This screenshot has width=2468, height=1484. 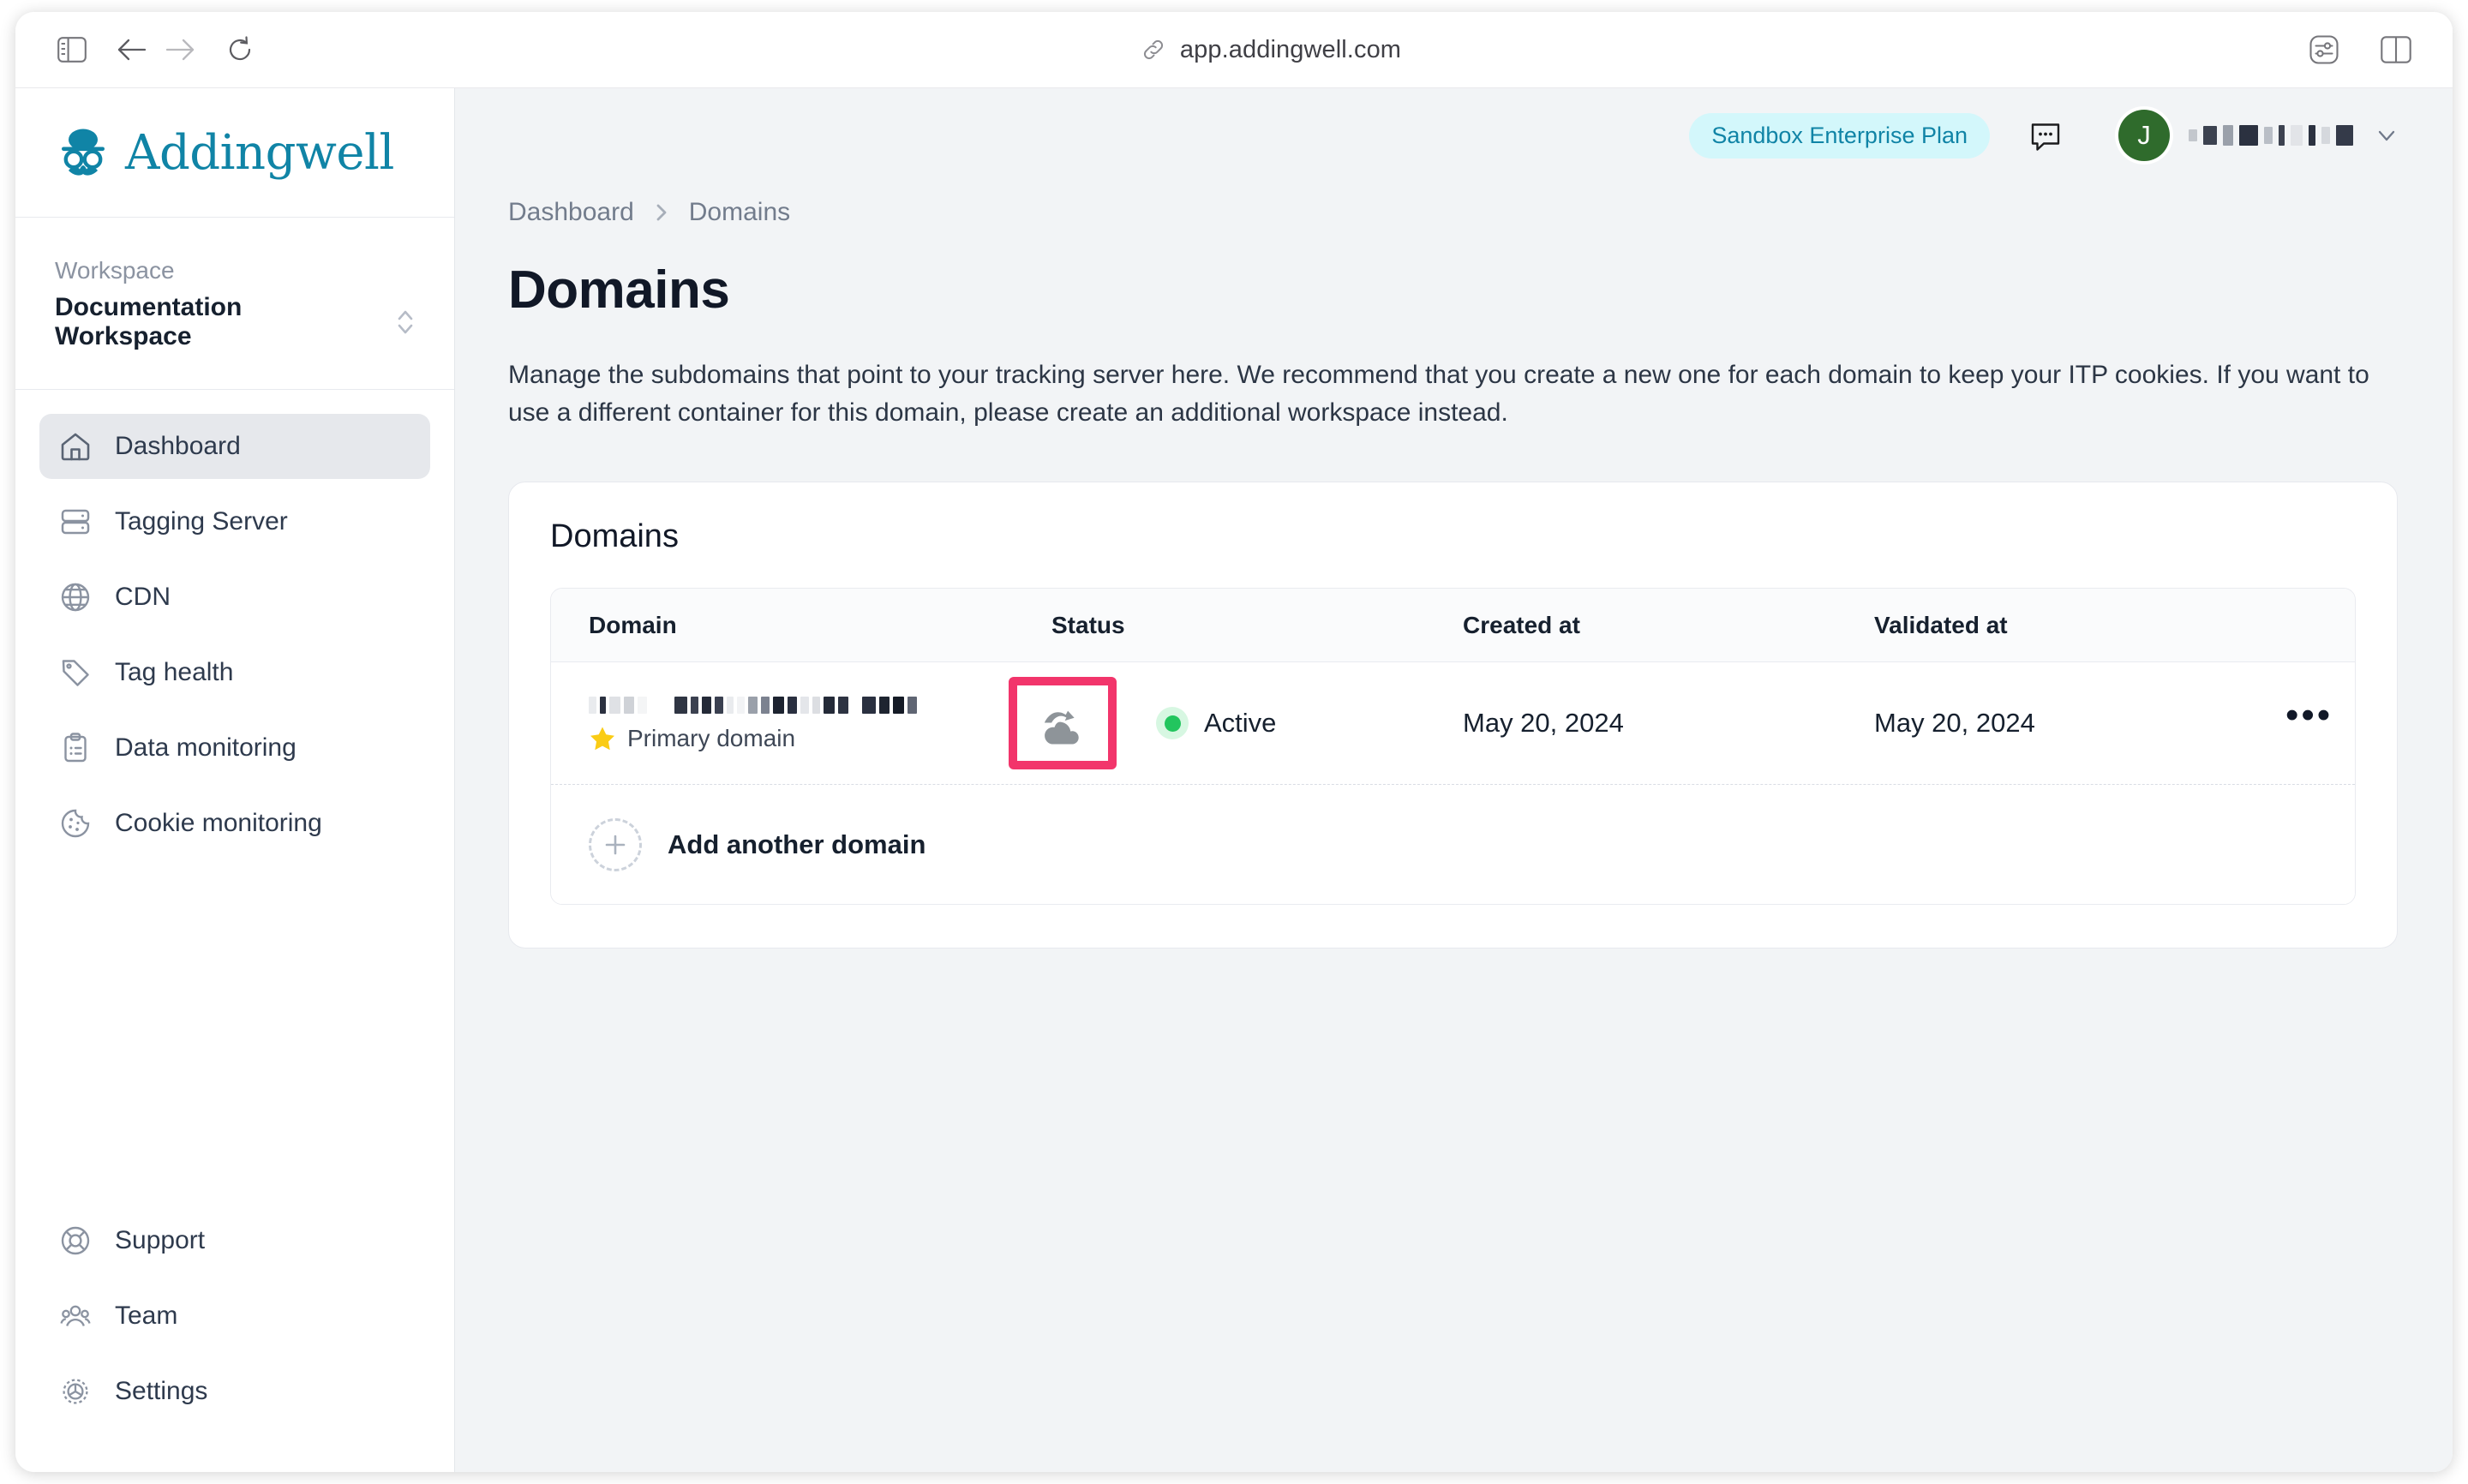 What do you see at coordinates (234, 597) in the screenshot?
I see `sidebar-item-cdn: CDN` at bounding box center [234, 597].